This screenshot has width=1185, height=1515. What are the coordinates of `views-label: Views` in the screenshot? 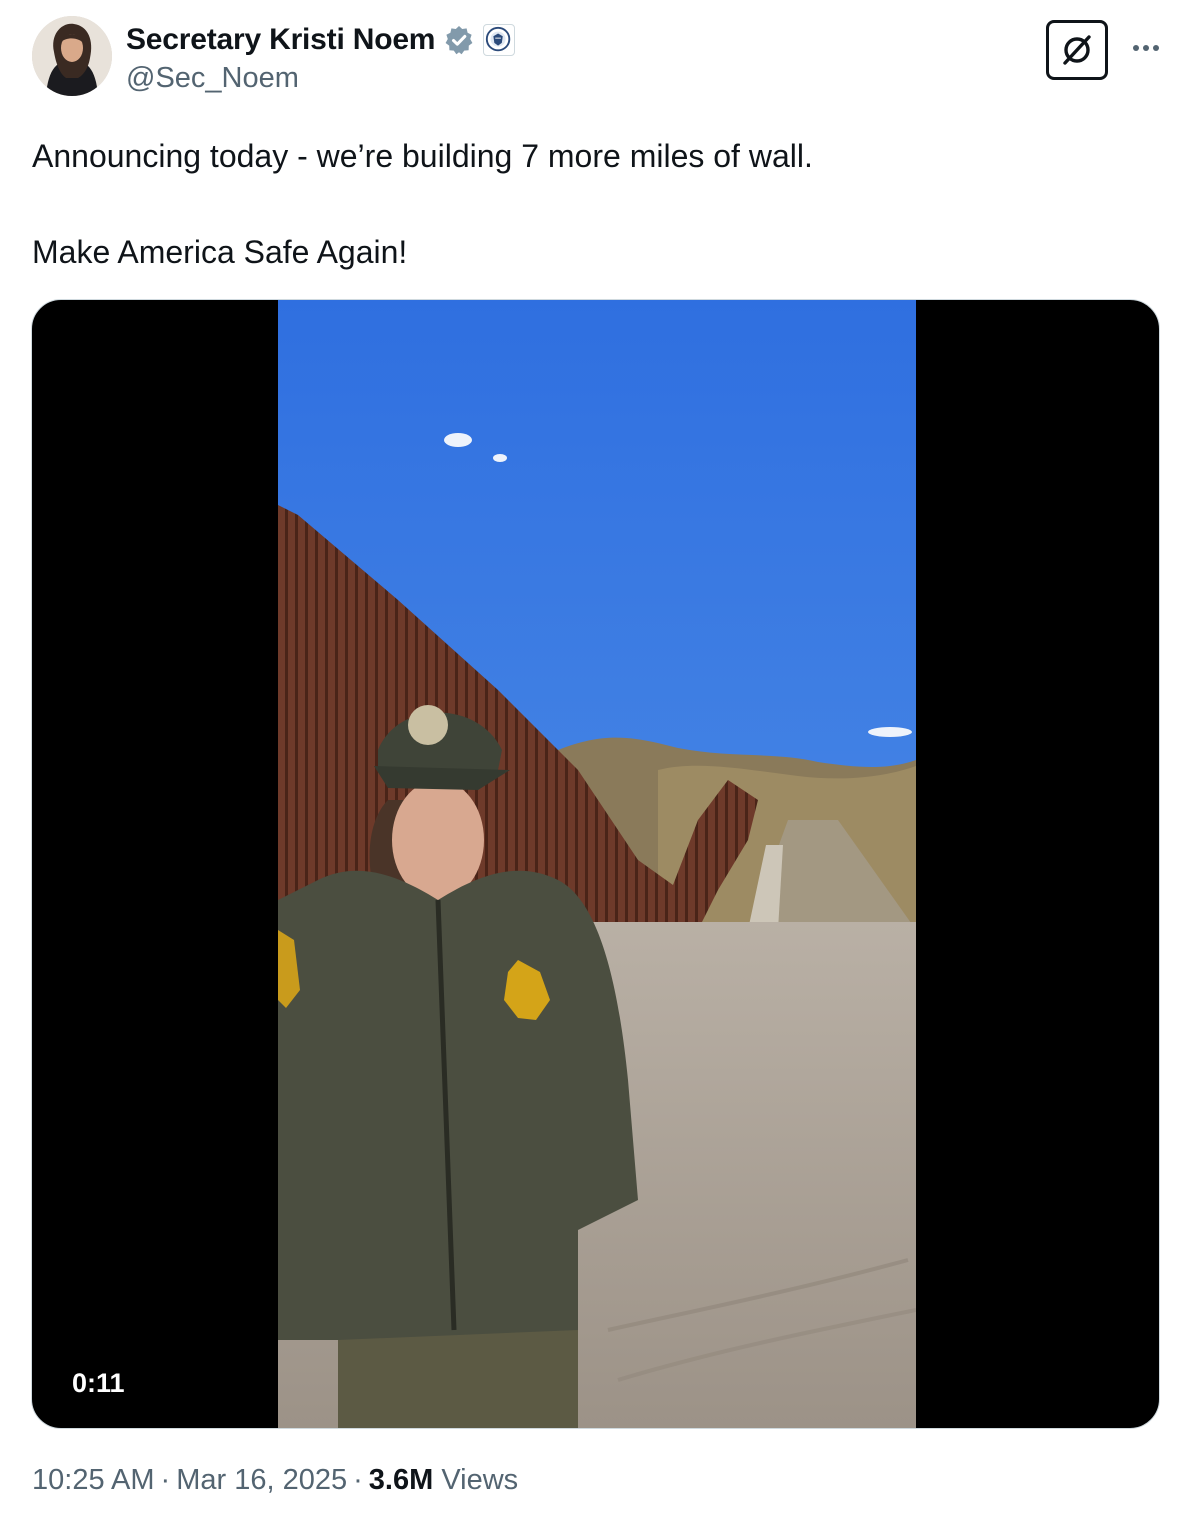 It's located at (480, 1480).